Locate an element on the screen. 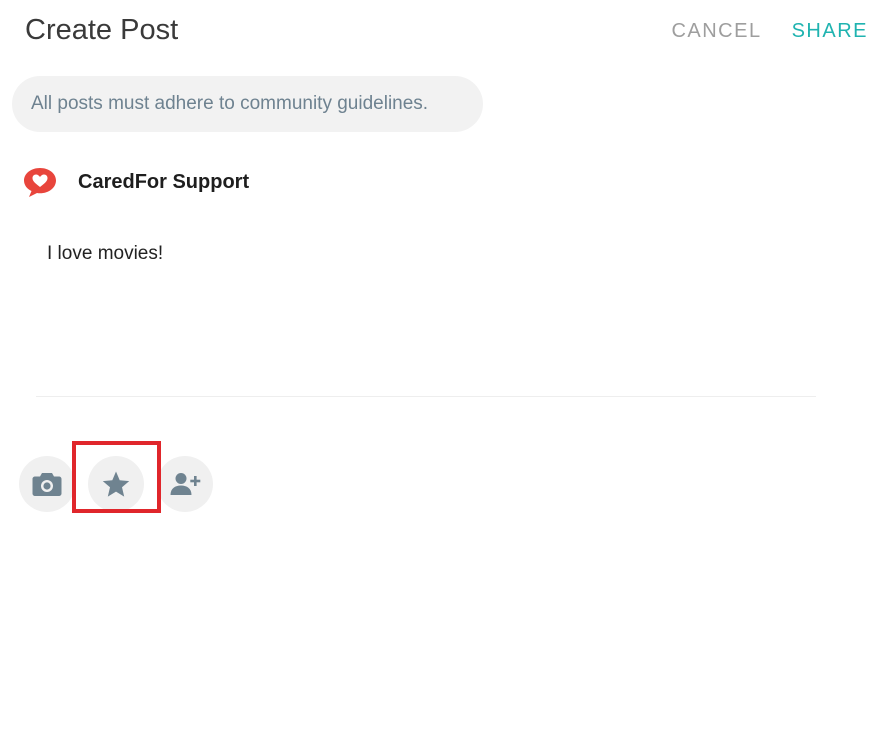 This screenshot has width=880, height=730. favorite-button is located at coordinates (116, 484).